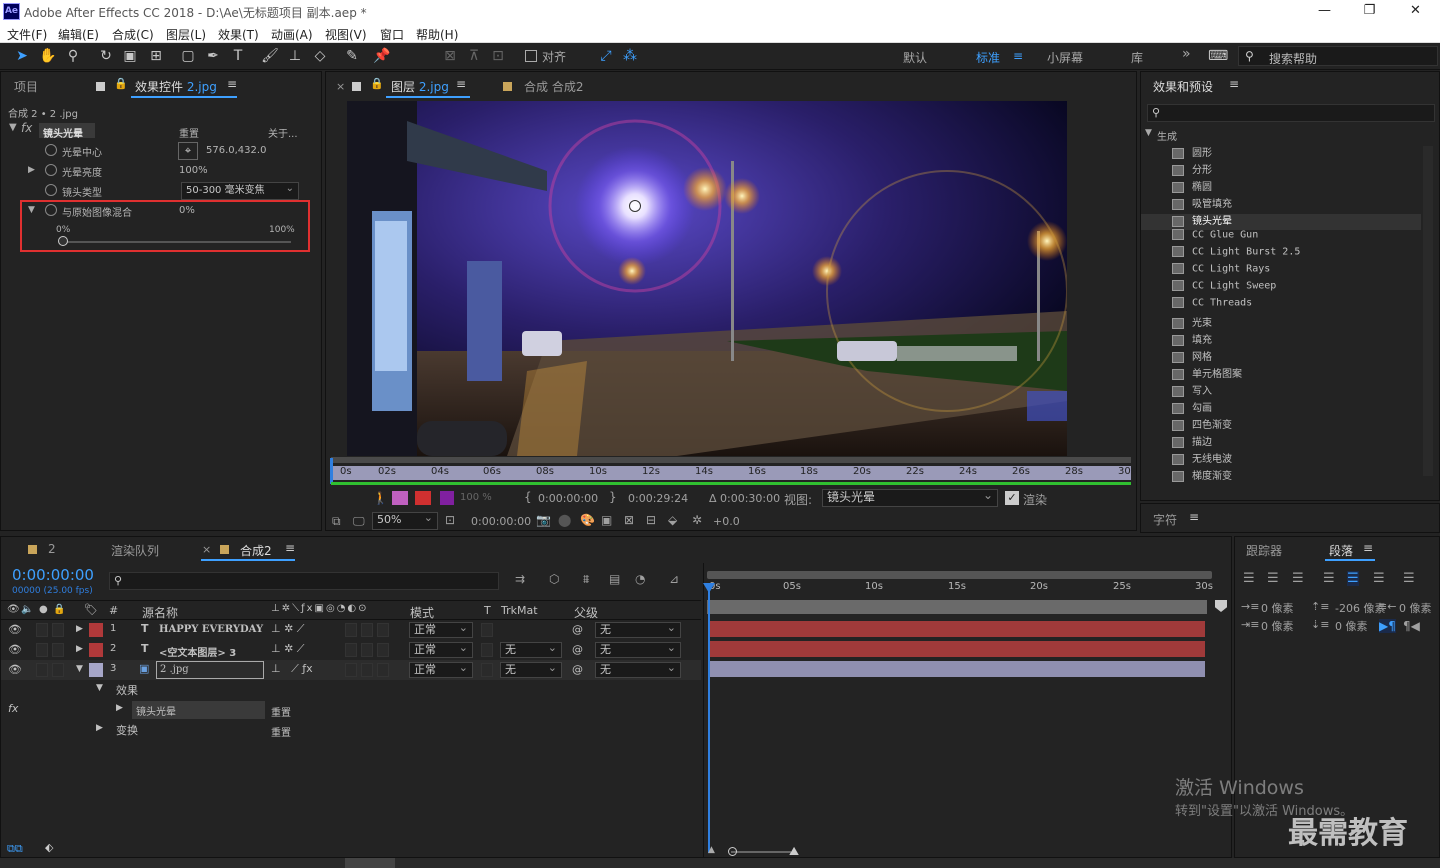 Image resolution: width=1440 pixels, height=868 pixels. What do you see at coordinates (26, 86) in the screenshot?
I see `tab-project: 项目` at bounding box center [26, 86].